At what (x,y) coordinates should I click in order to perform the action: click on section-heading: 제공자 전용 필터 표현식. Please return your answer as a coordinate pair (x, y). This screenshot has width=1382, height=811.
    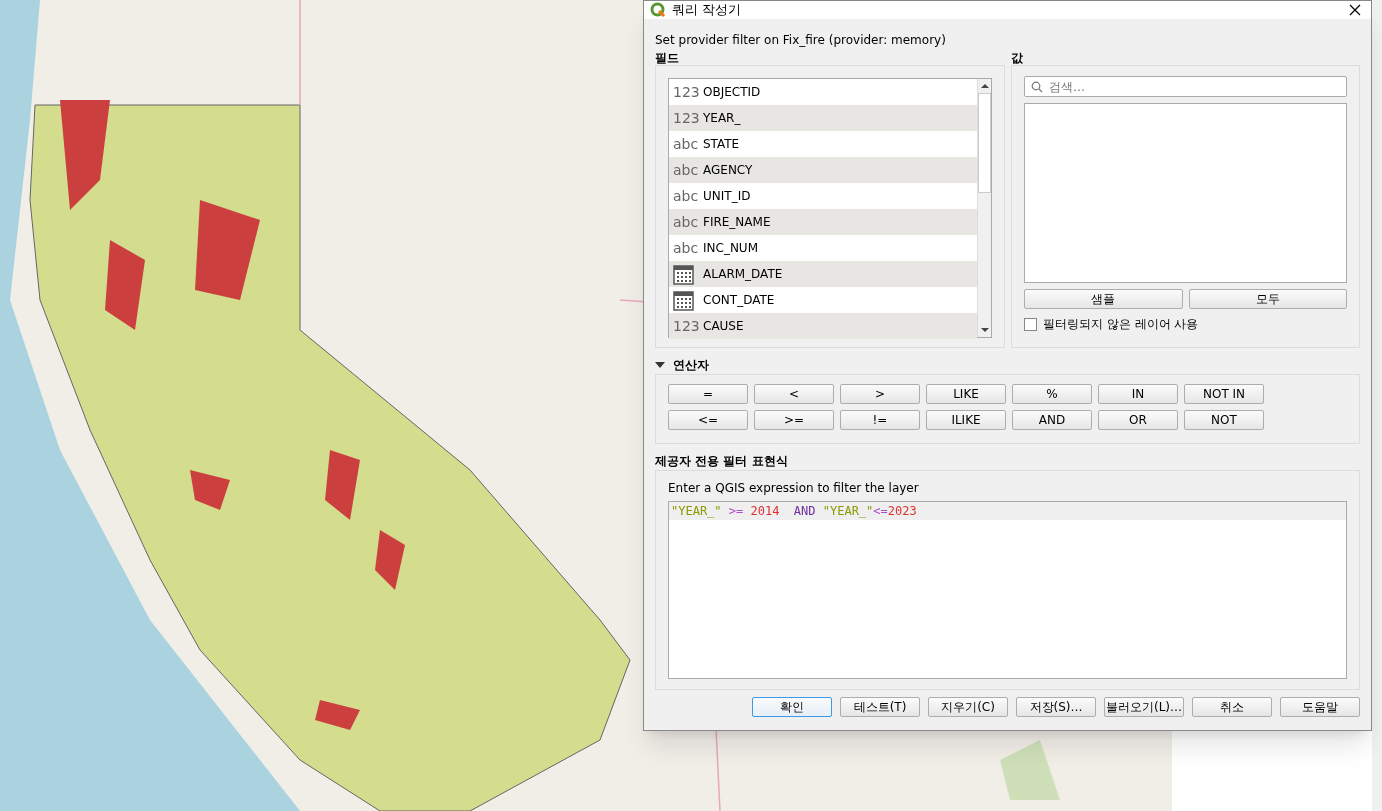
    Looking at the image, I should click on (722, 461).